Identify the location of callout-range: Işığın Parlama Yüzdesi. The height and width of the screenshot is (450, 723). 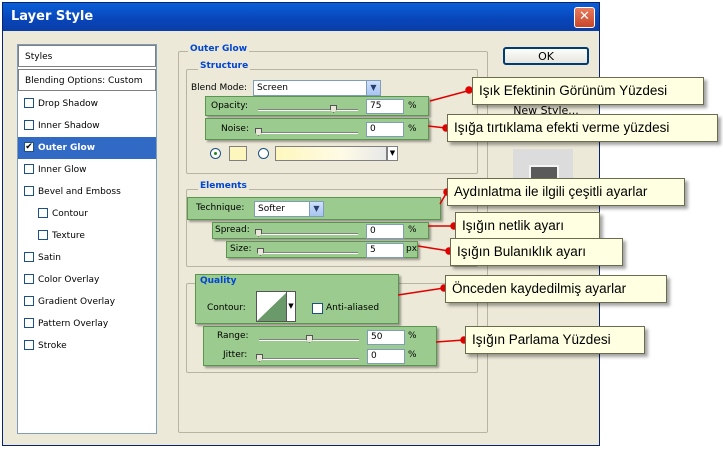
(555, 340).